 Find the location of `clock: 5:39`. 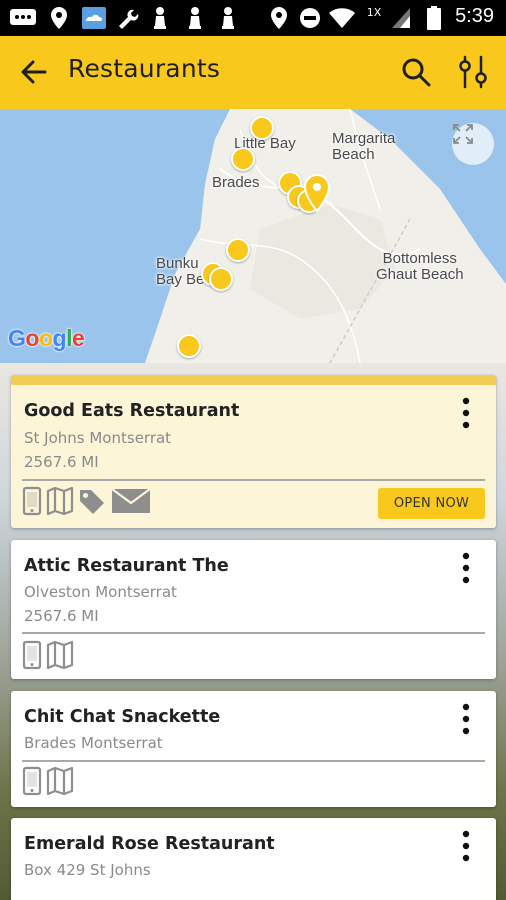

clock: 5:39 is located at coordinates (474, 16).